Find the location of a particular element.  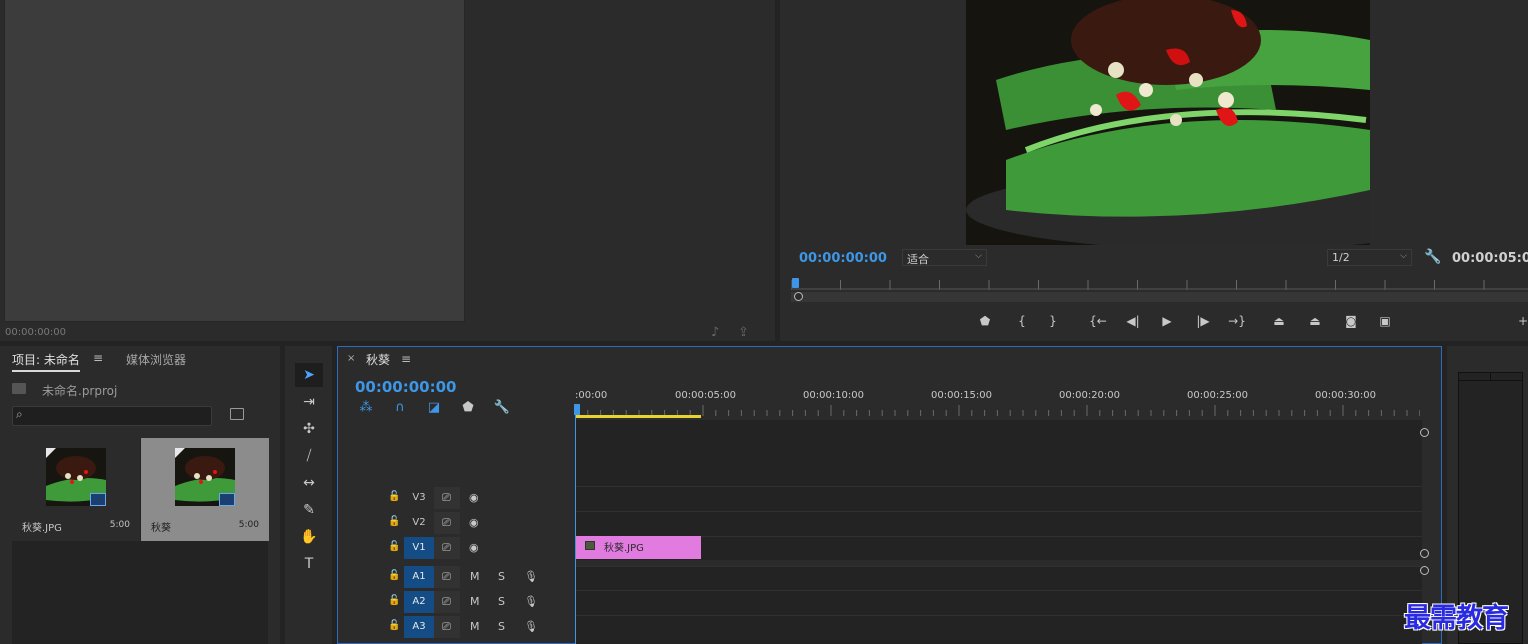

extract-icon: ⏏ is located at coordinates (1315, 321).